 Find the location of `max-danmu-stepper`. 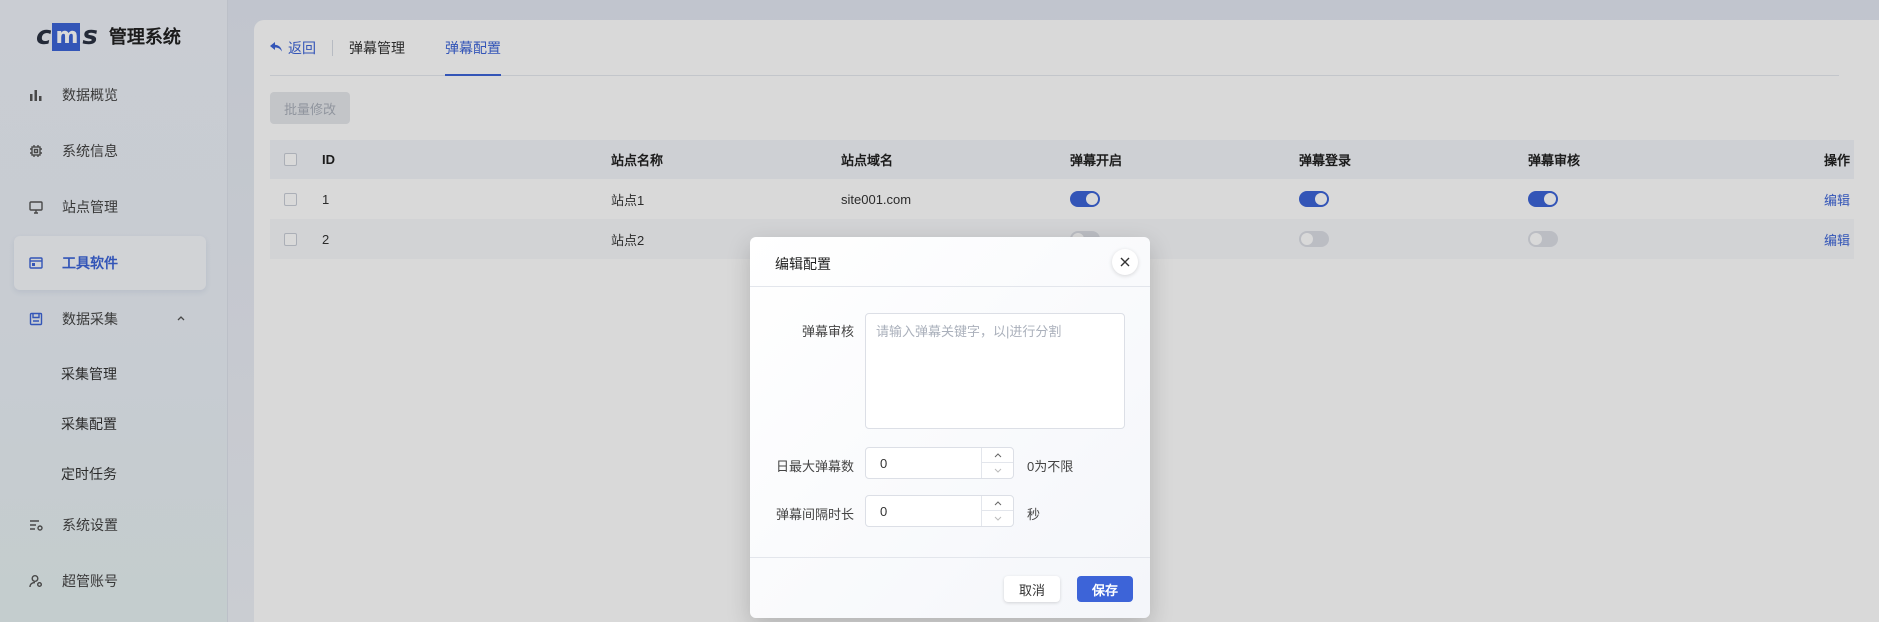

max-danmu-stepper is located at coordinates (997, 463).